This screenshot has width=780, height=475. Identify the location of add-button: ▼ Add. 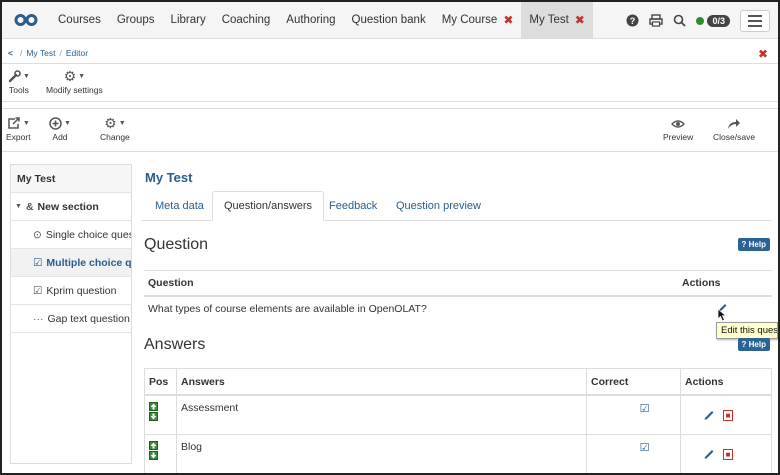
(60, 128).